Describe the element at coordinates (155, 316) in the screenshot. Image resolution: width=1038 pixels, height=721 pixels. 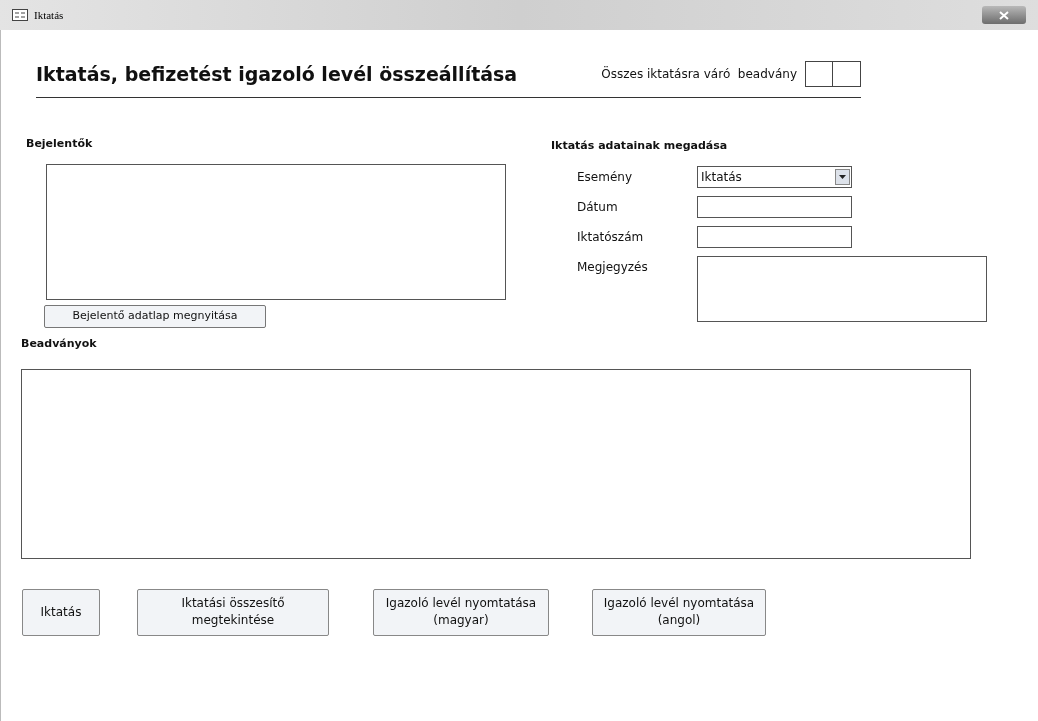
I see `open-form-button: Bejelentő adatlap megnyitása` at that location.